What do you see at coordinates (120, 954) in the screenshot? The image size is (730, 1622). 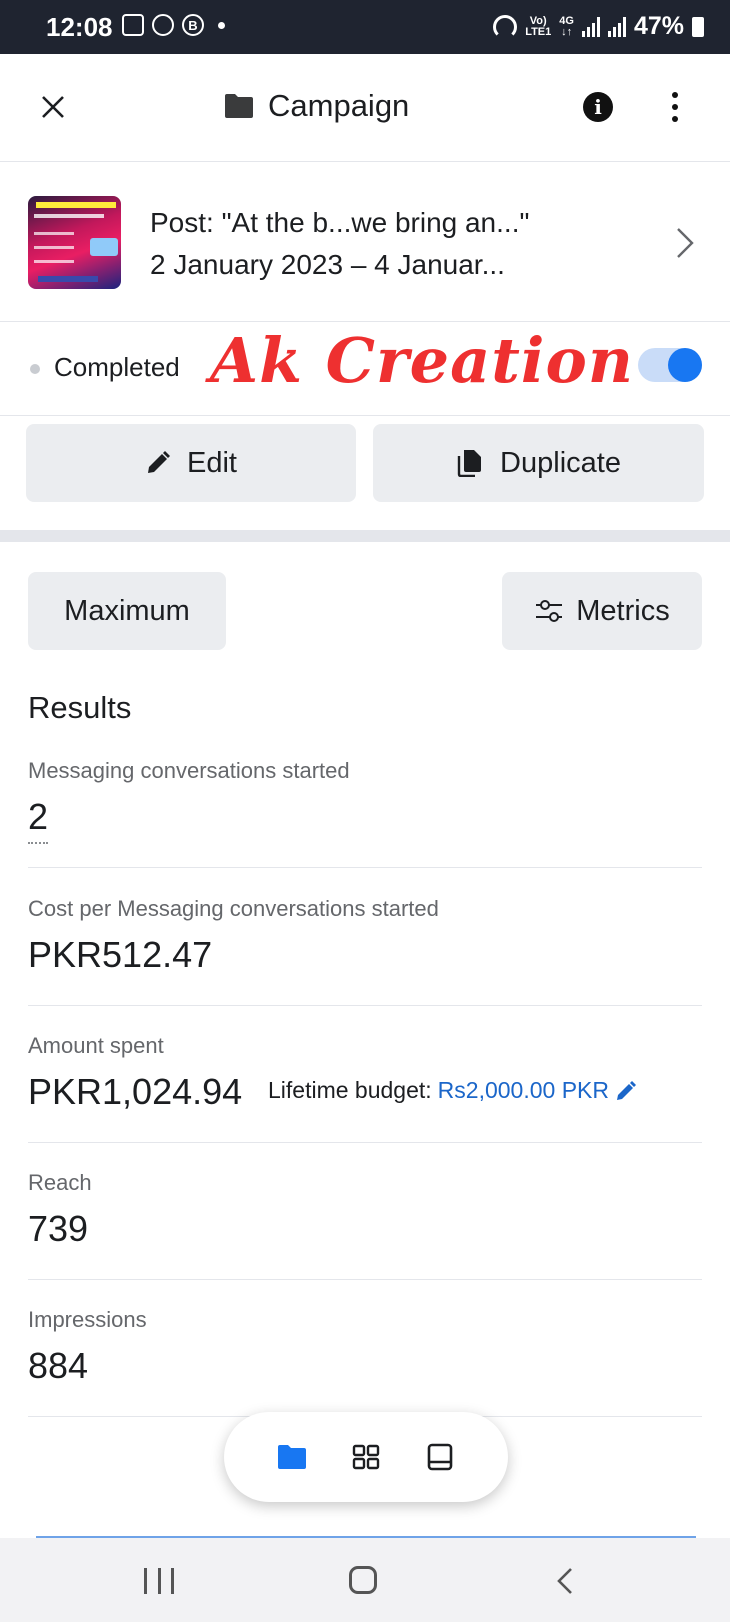 I see `metric-value: PKR512.47` at bounding box center [120, 954].